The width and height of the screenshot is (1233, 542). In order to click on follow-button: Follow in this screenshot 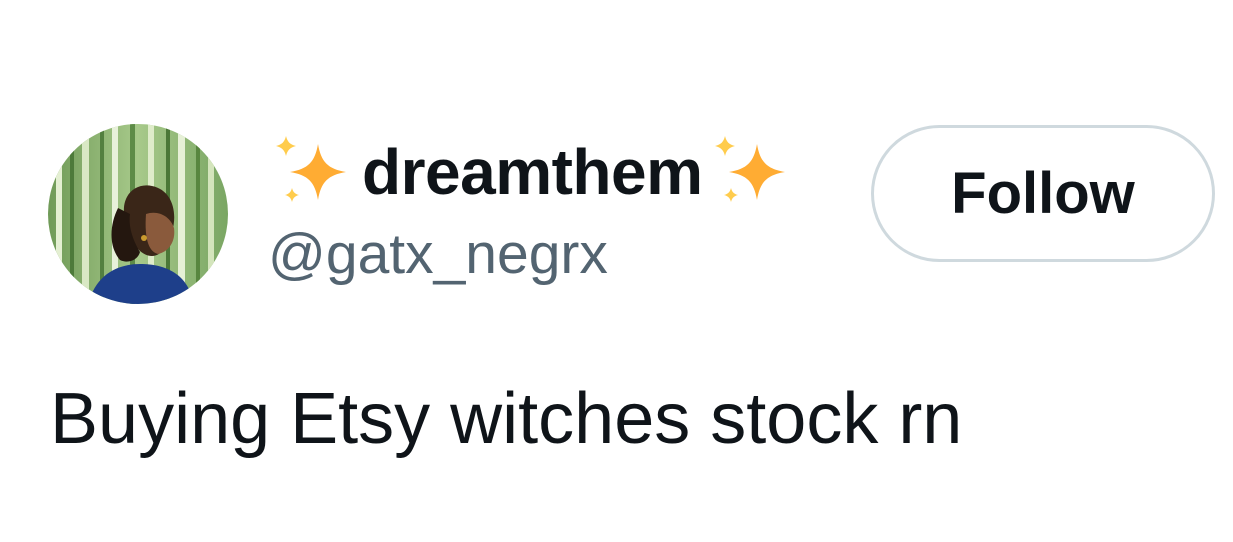, I will do `click(1043, 193)`.